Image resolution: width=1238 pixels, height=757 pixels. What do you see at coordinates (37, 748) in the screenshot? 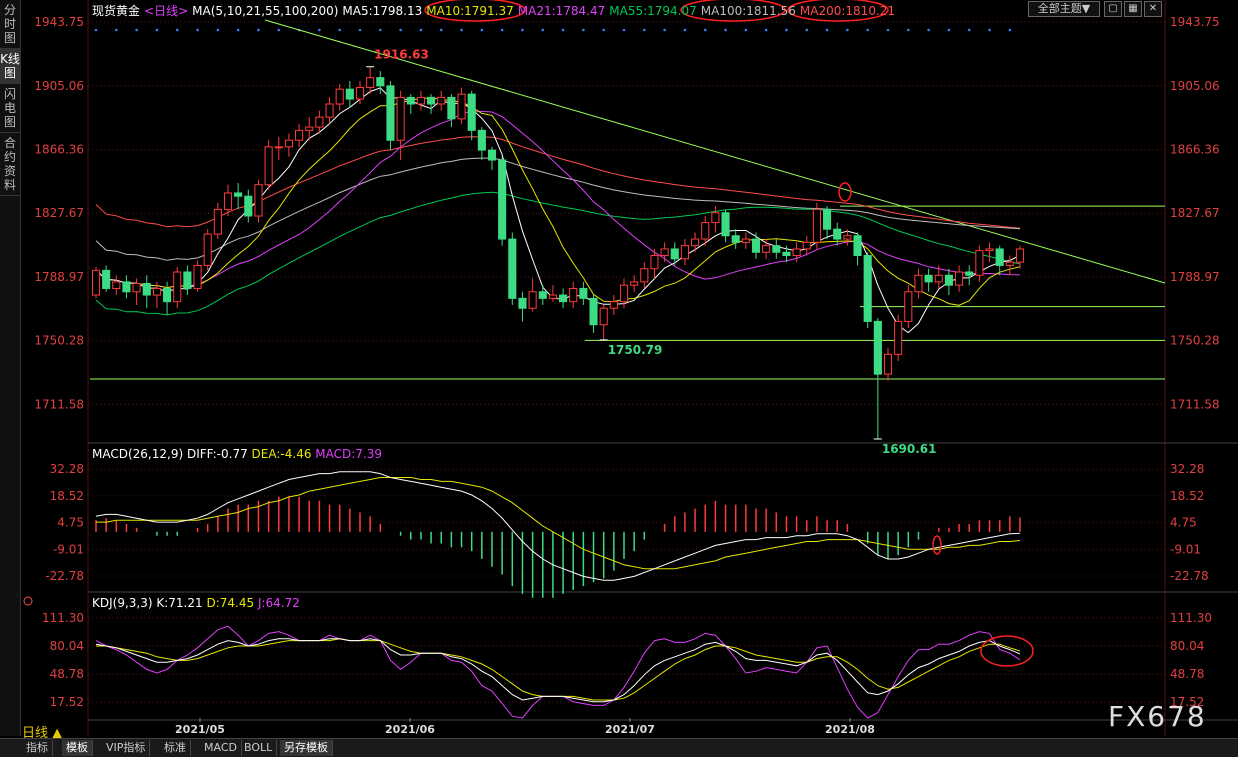
I see `tab-indicators: 指标` at bounding box center [37, 748].